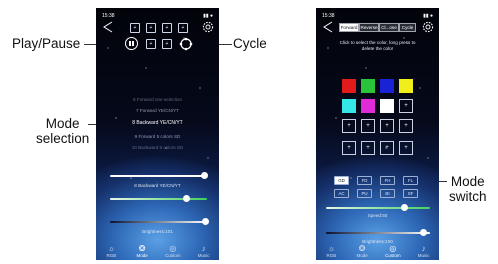 Image resolution: width=498 pixels, height=264 pixels. Describe the element at coordinates (157, 110) in the screenshot. I see `mode-list-item: 7 Forward YE/CN/YT` at that location.